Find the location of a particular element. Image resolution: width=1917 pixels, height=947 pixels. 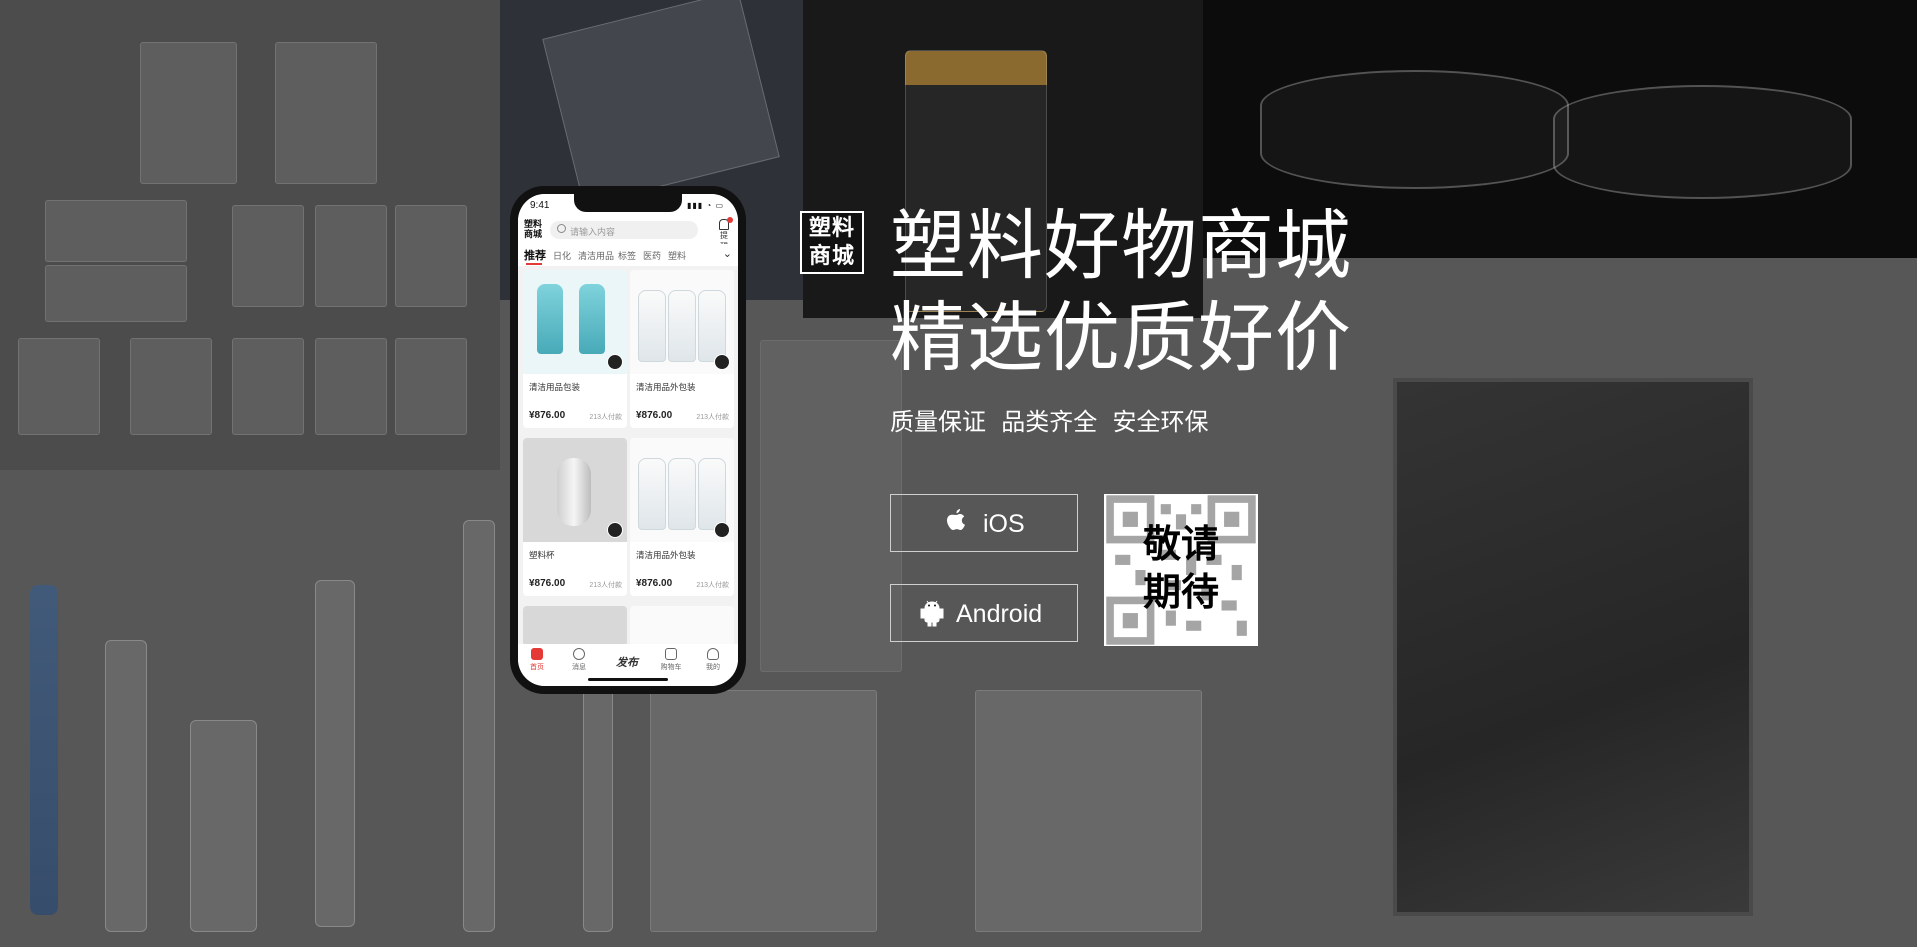

qr-text-line1: 敬请 is located at coordinates (1180, 544).